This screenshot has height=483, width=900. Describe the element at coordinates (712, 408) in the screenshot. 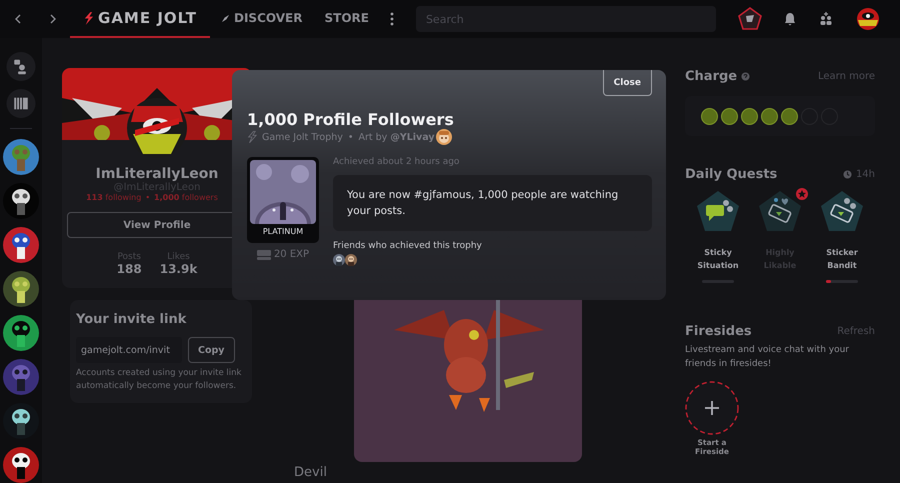

I see `add-fireside-icon` at that location.